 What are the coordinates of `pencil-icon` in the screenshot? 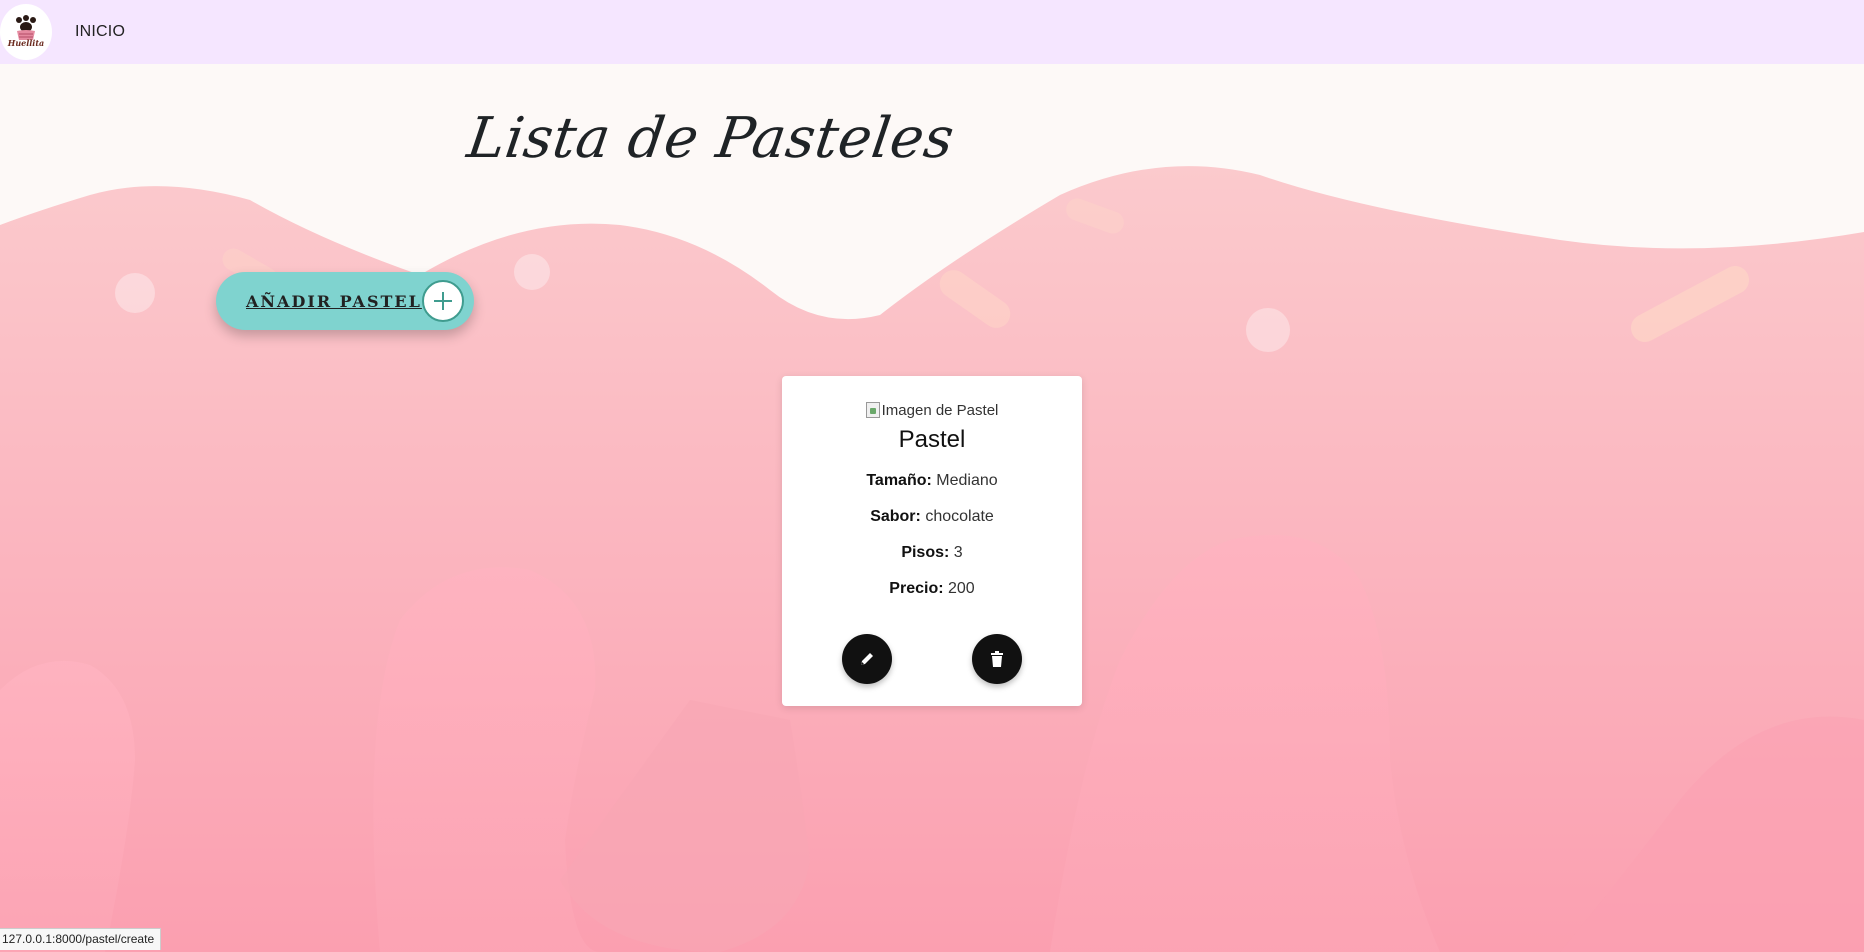 It's located at (867, 659).